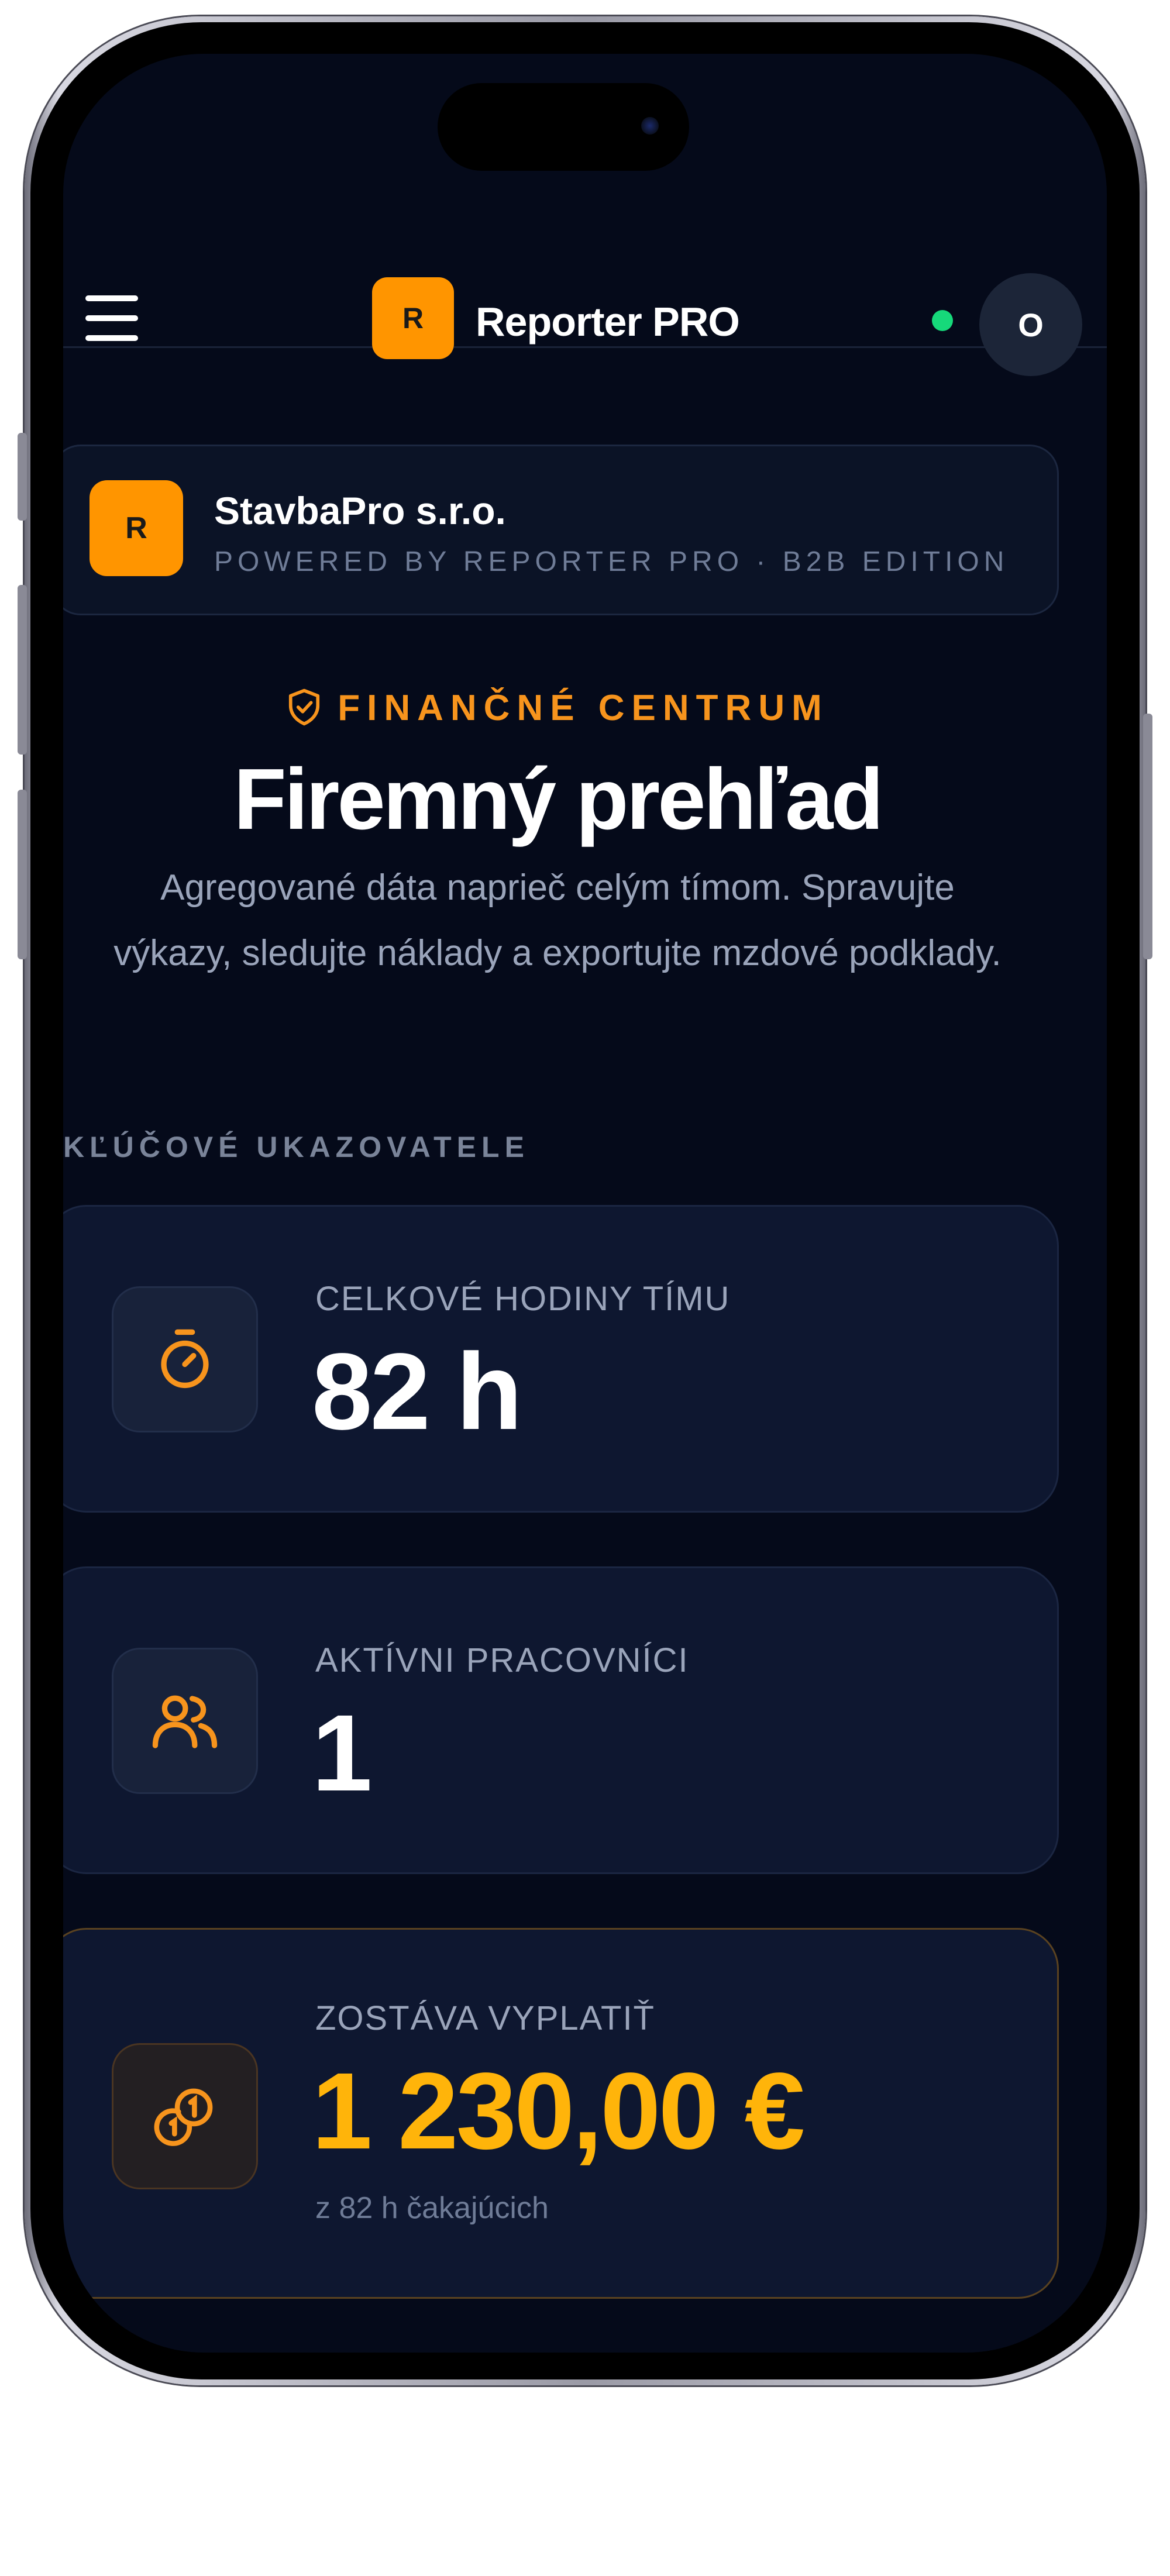 This screenshot has width=1170, height=2576. What do you see at coordinates (1147, 836) in the screenshot?
I see `phone-power-button` at bounding box center [1147, 836].